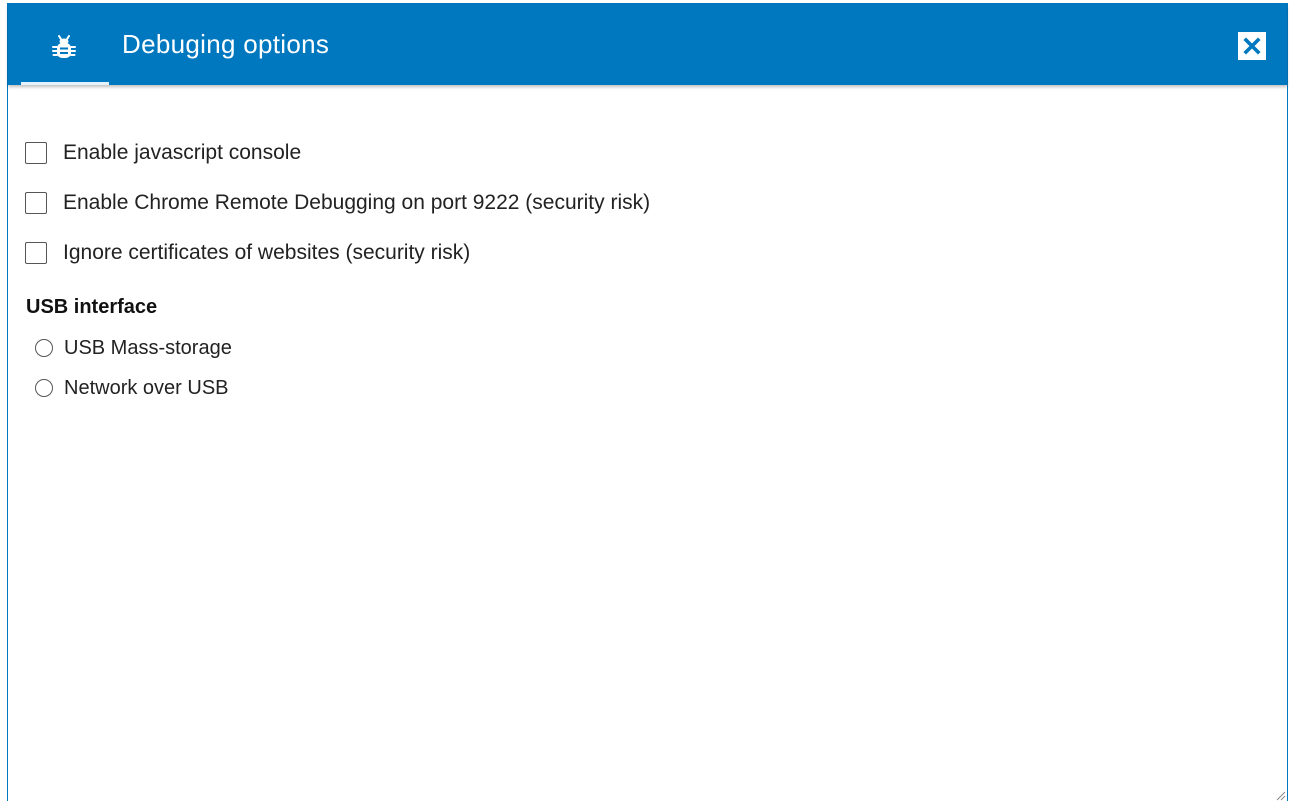 This screenshot has width=1290, height=806. I want to click on javascript-console-checkbox, so click(36, 153).